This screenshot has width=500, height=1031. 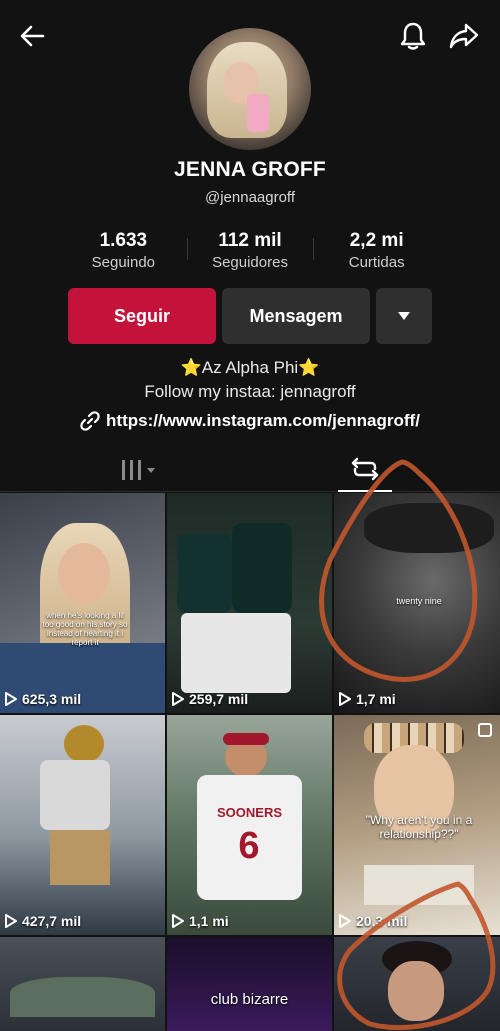 I want to click on video-thumbnail-hair, so click(x=429, y=528).